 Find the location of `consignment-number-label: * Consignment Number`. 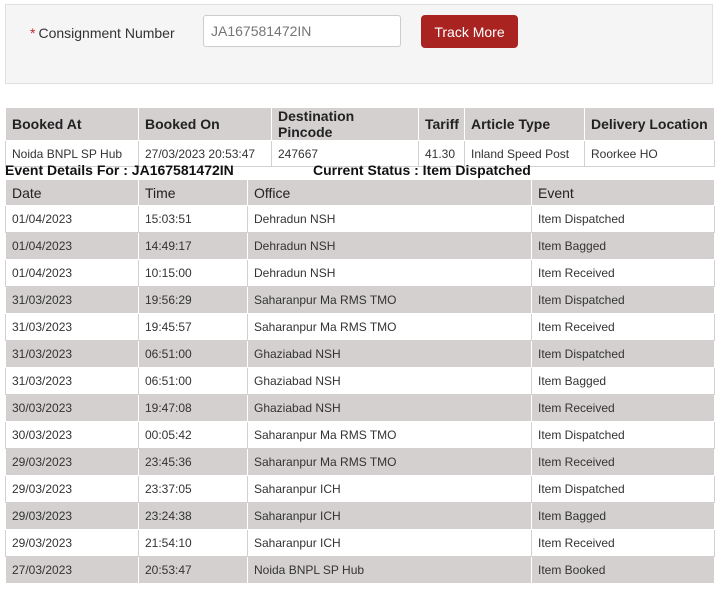

consignment-number-label: * Consignment Number is located at coordinates (105, 33).